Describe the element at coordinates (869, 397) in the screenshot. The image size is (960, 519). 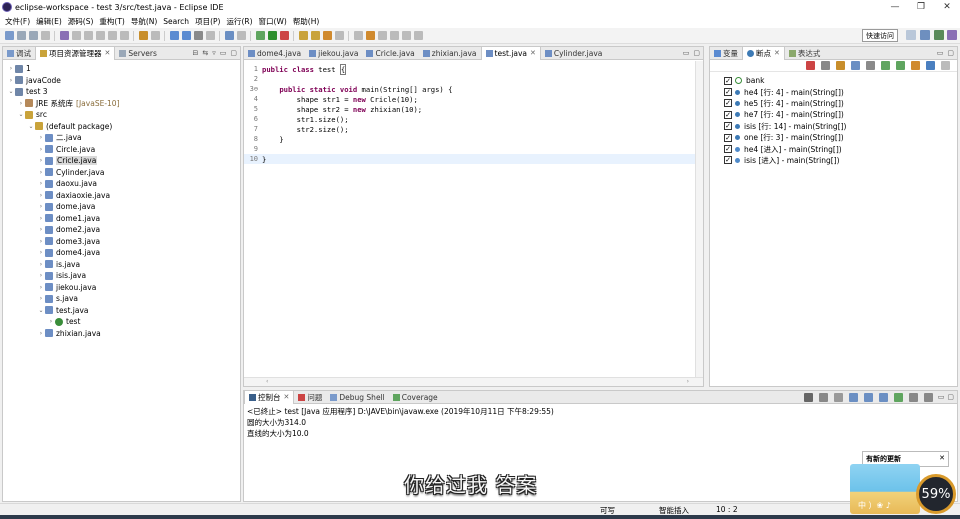
I see `word-wrap-icon` at that location.